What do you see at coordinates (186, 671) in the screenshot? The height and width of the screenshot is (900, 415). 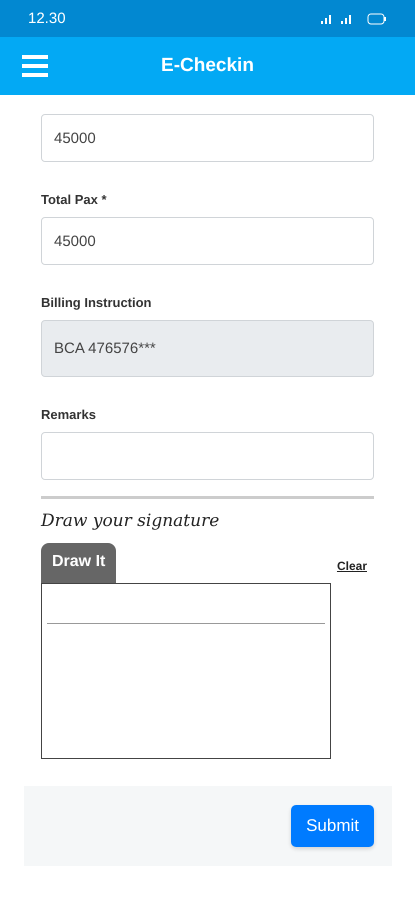 I see `signature-pad` at bounding box center [186, 671].